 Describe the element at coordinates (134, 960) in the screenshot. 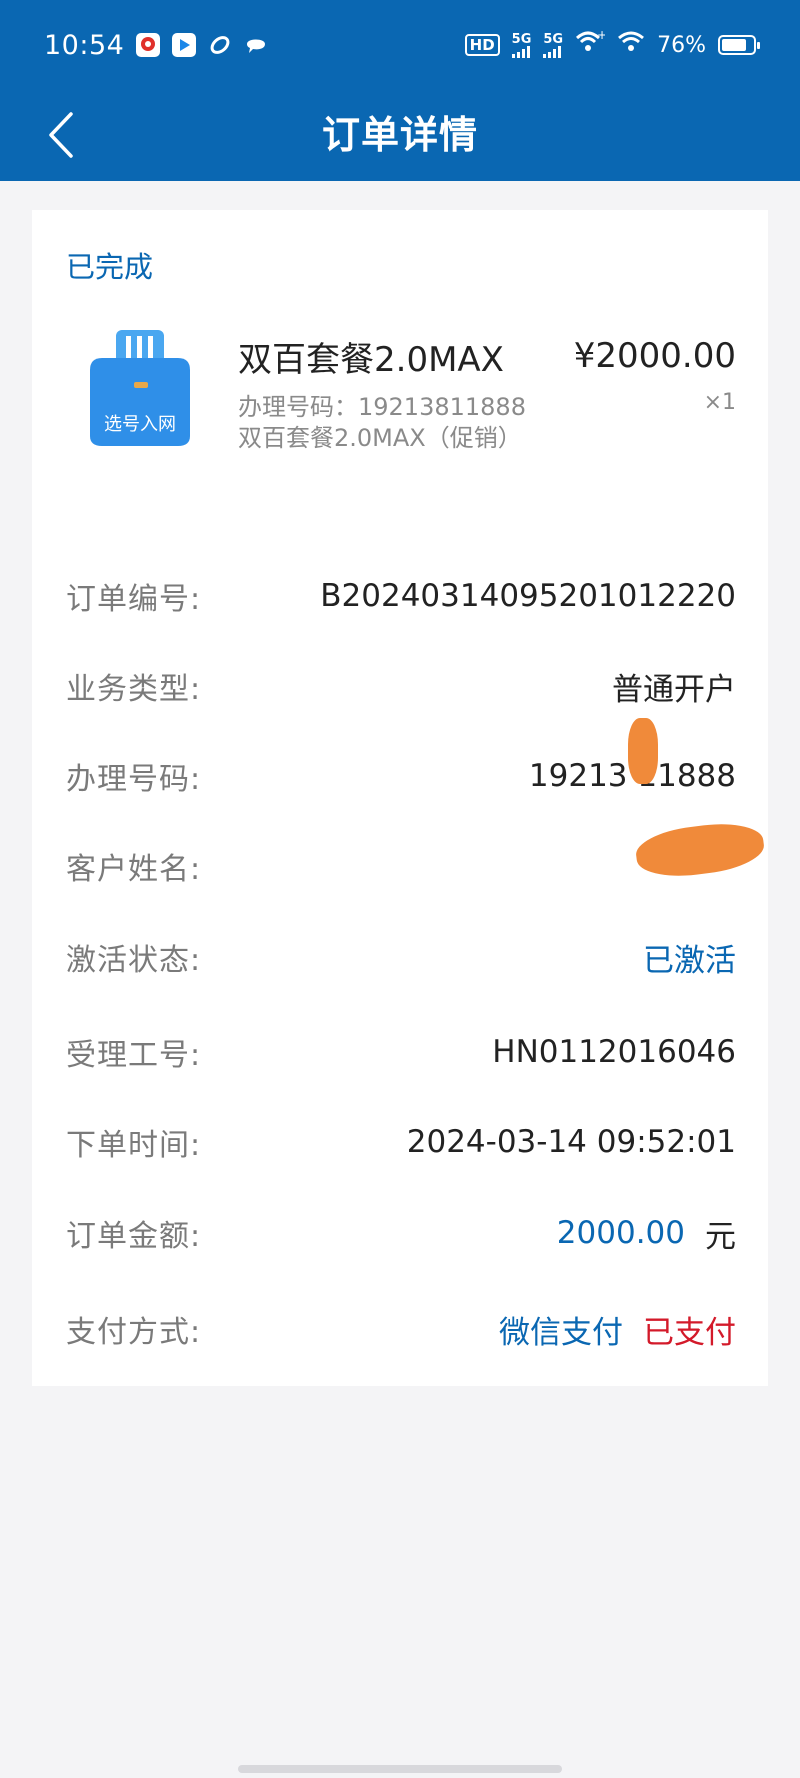

I see `detail-label: 激活状态:` at that location.